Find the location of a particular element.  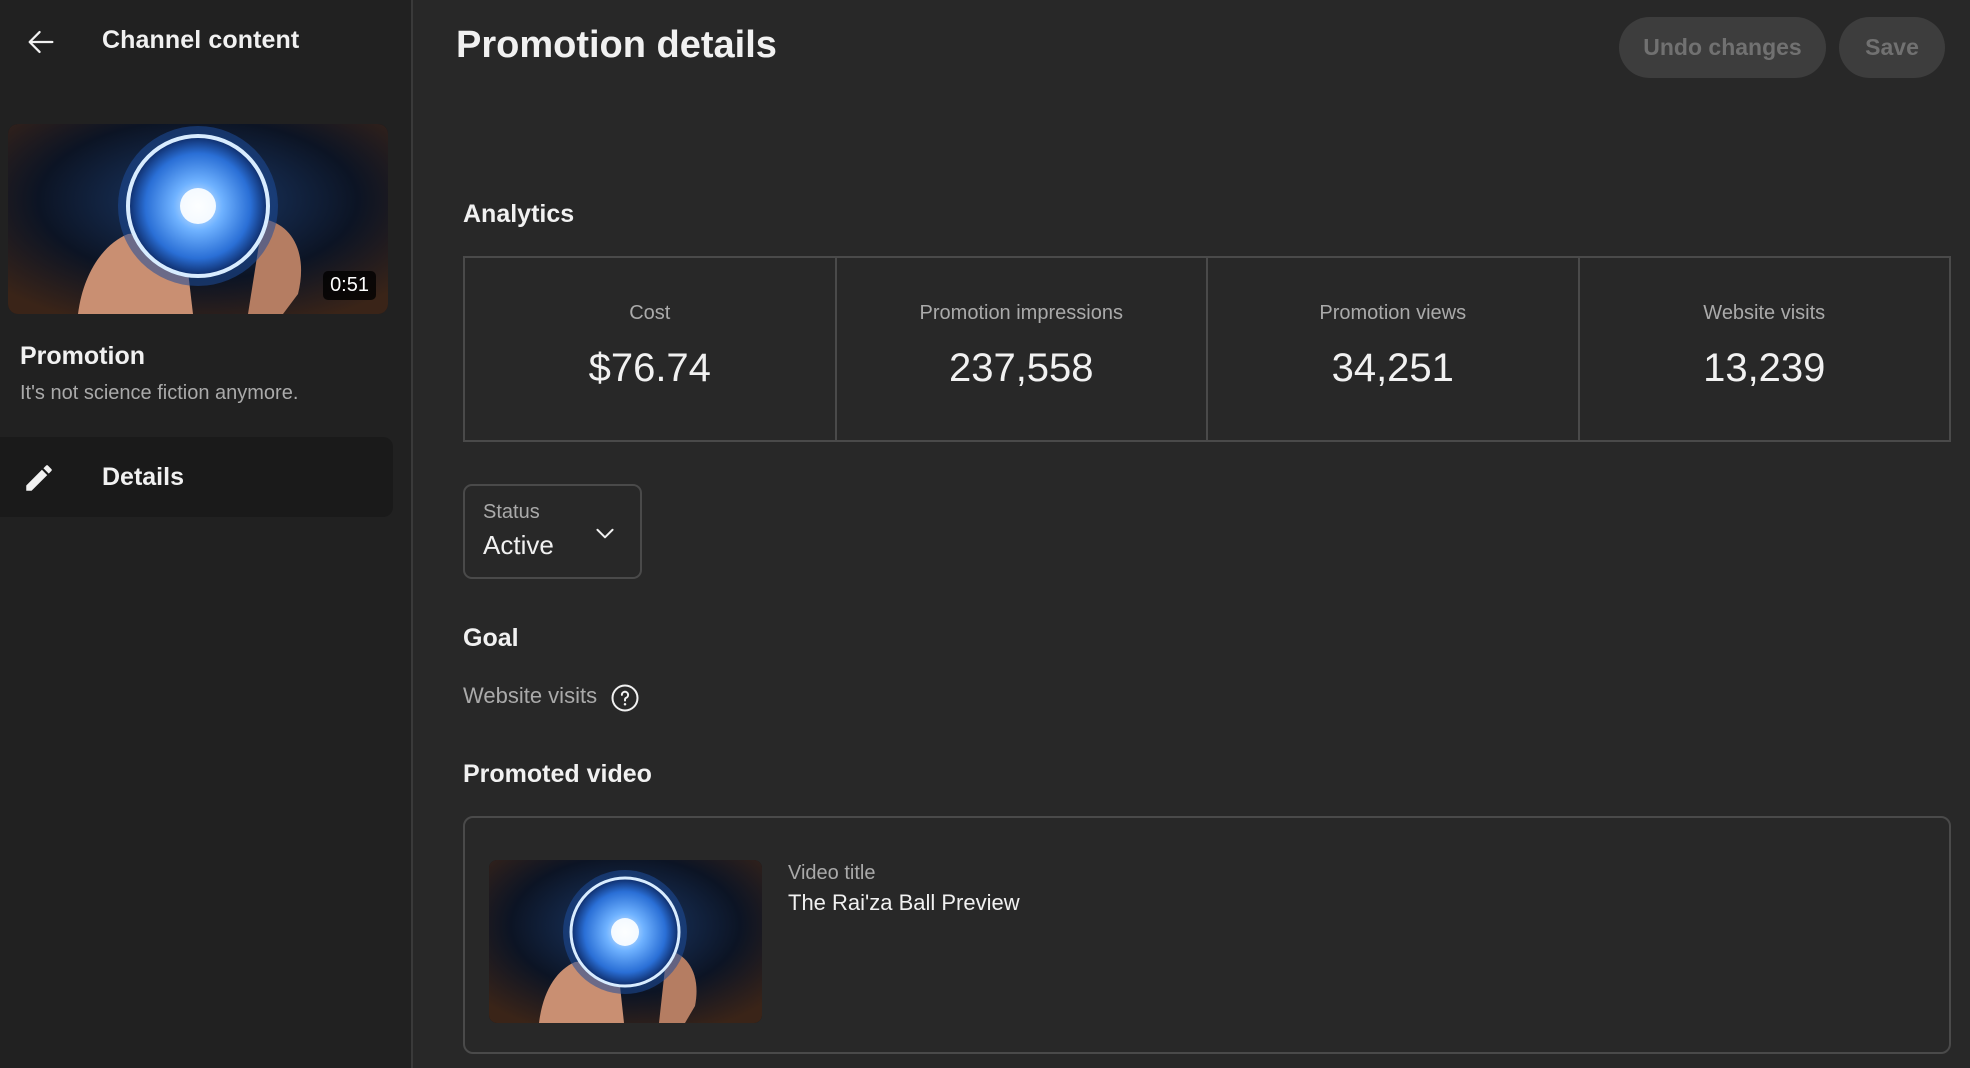

sidebar-title: Channel content is located at coordinates (201, 40).